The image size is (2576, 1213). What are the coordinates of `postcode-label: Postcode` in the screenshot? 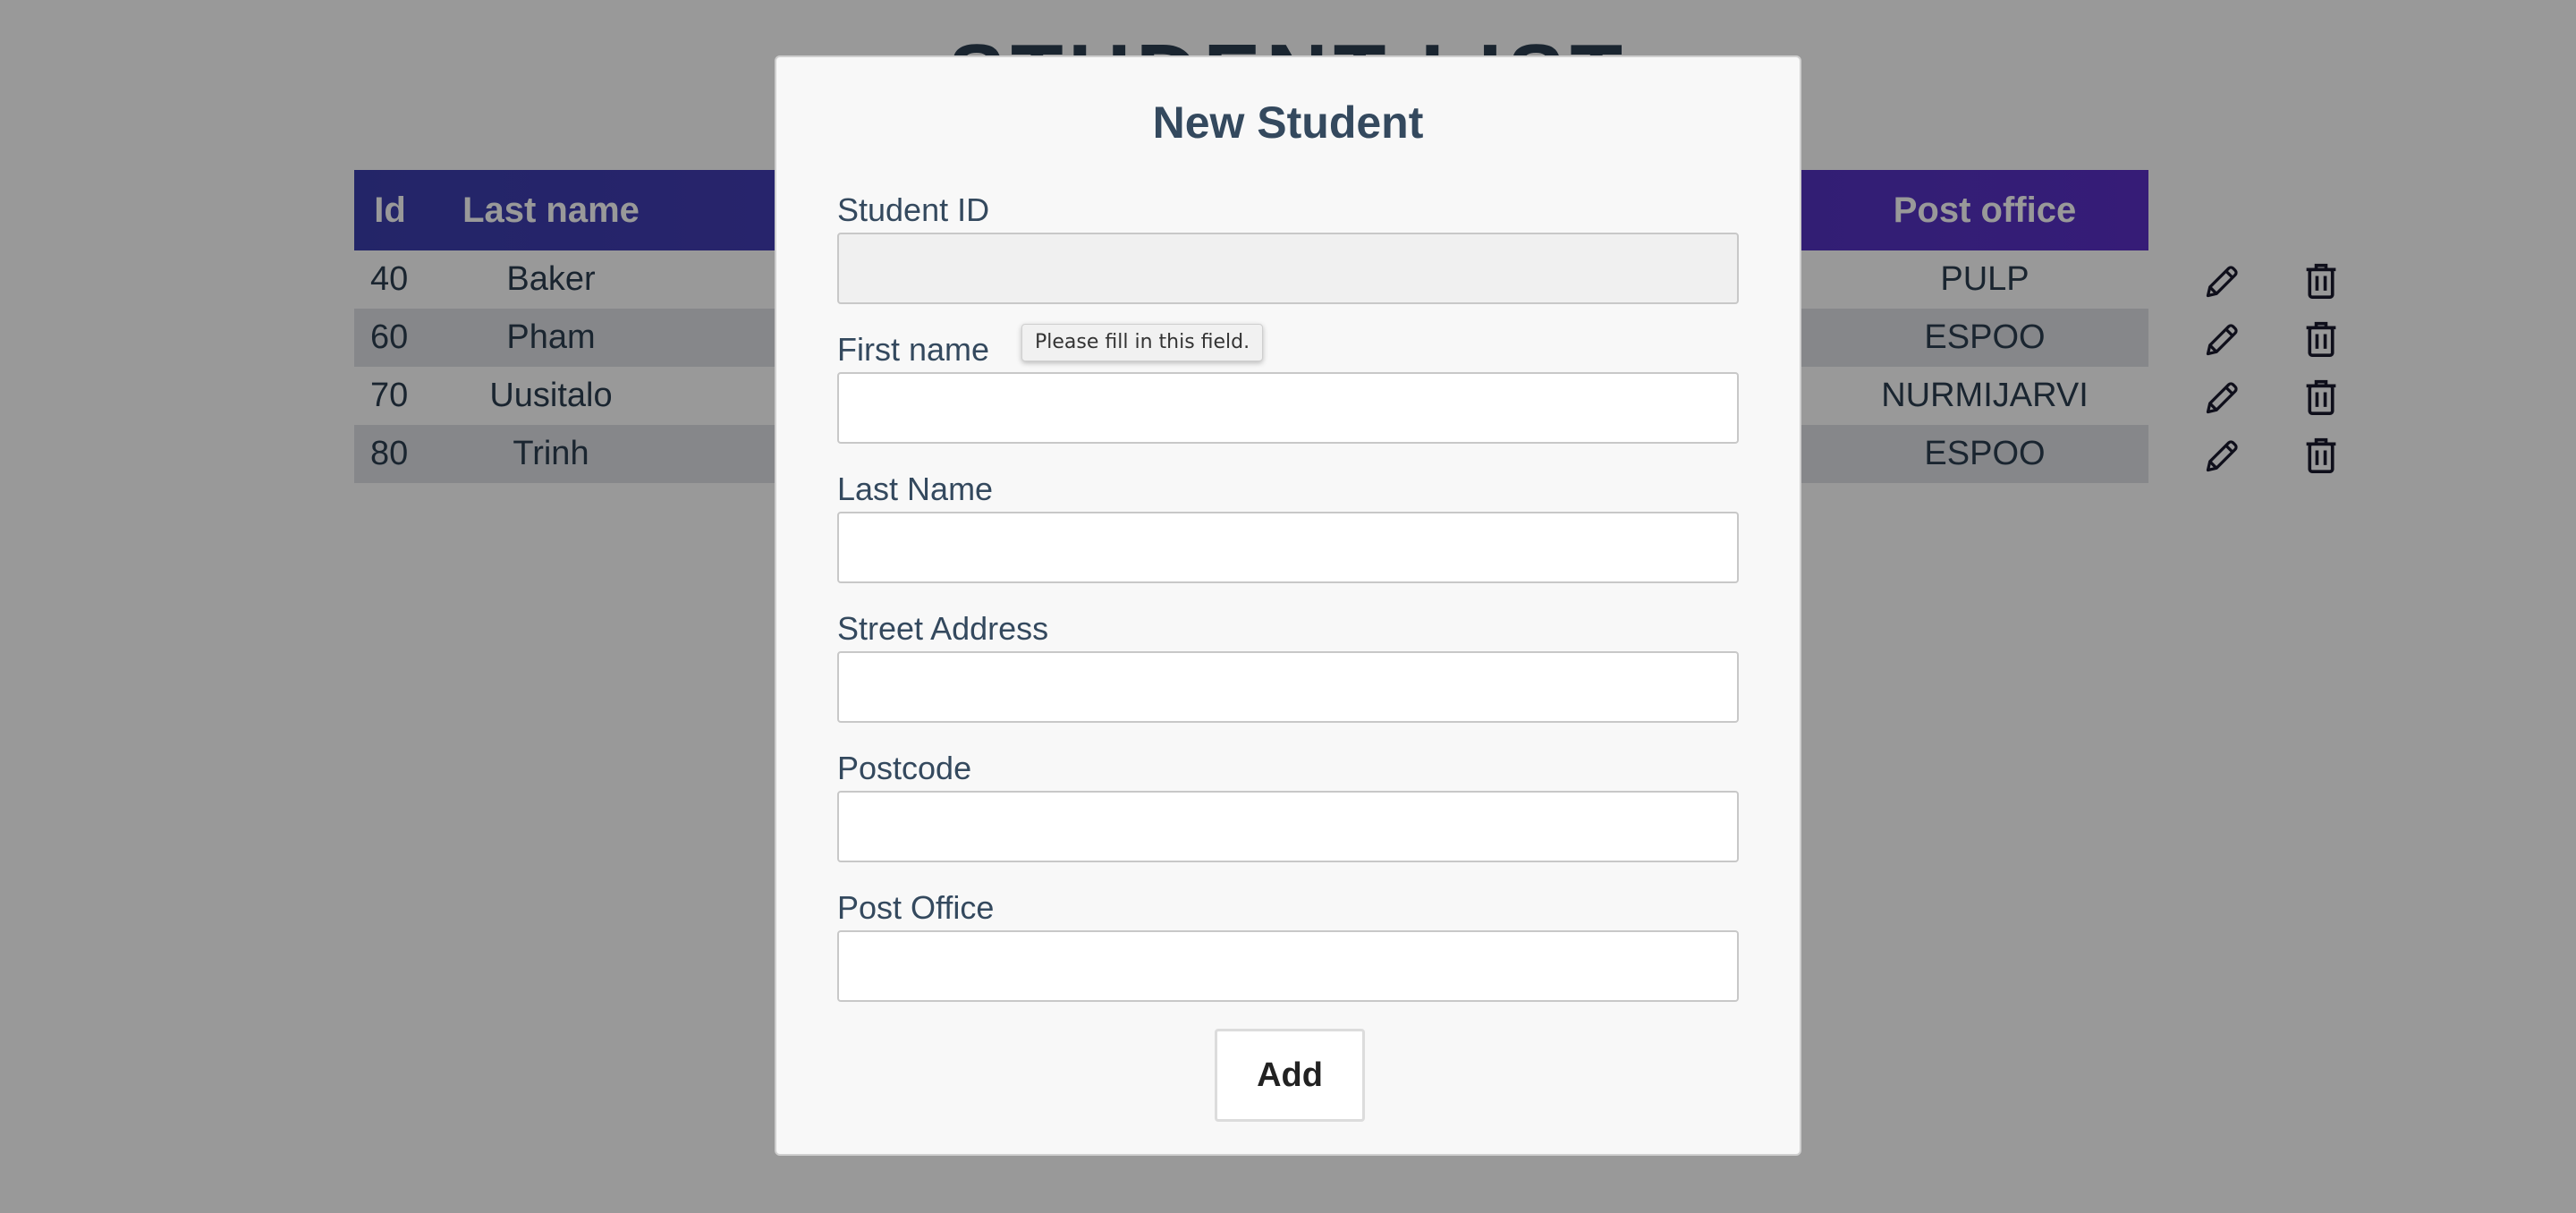 It's located at (904, 768).